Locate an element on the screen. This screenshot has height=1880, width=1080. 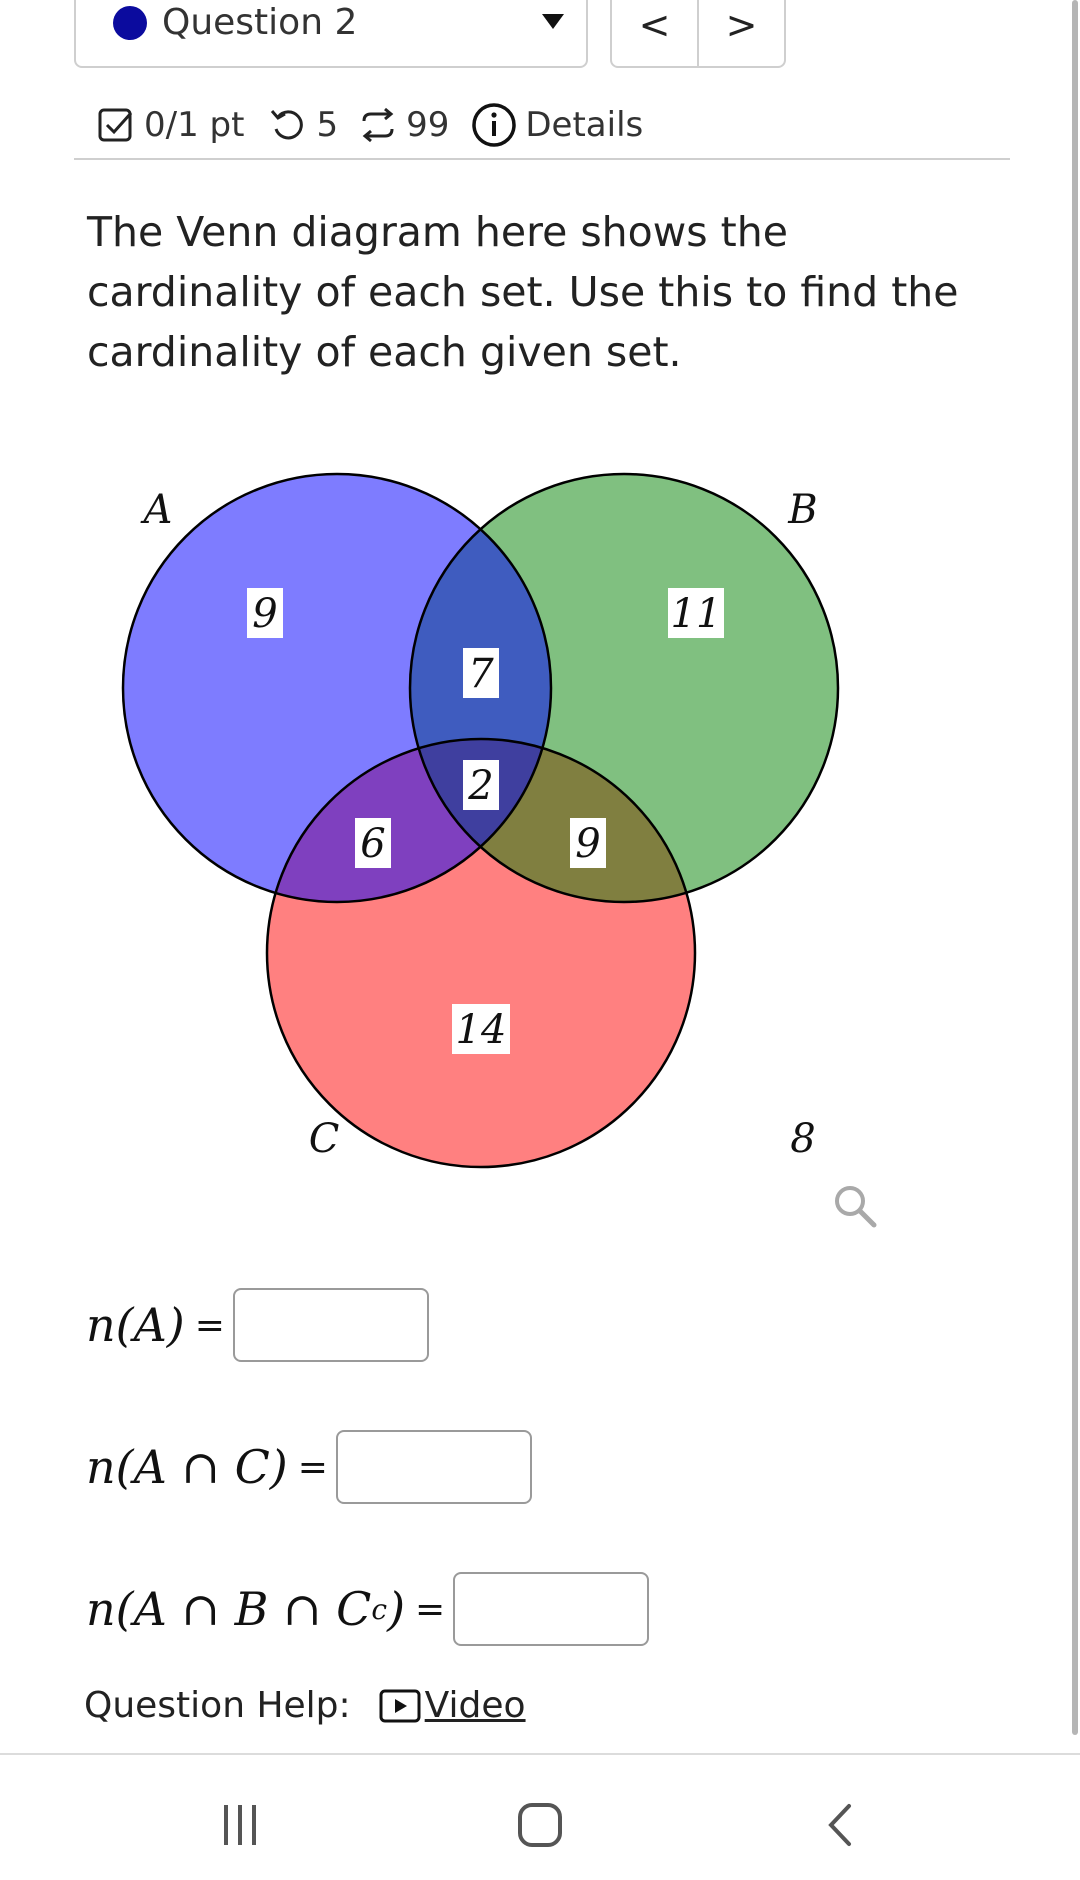
value-a-c-only: 6 is located at coordinates (372, 844).